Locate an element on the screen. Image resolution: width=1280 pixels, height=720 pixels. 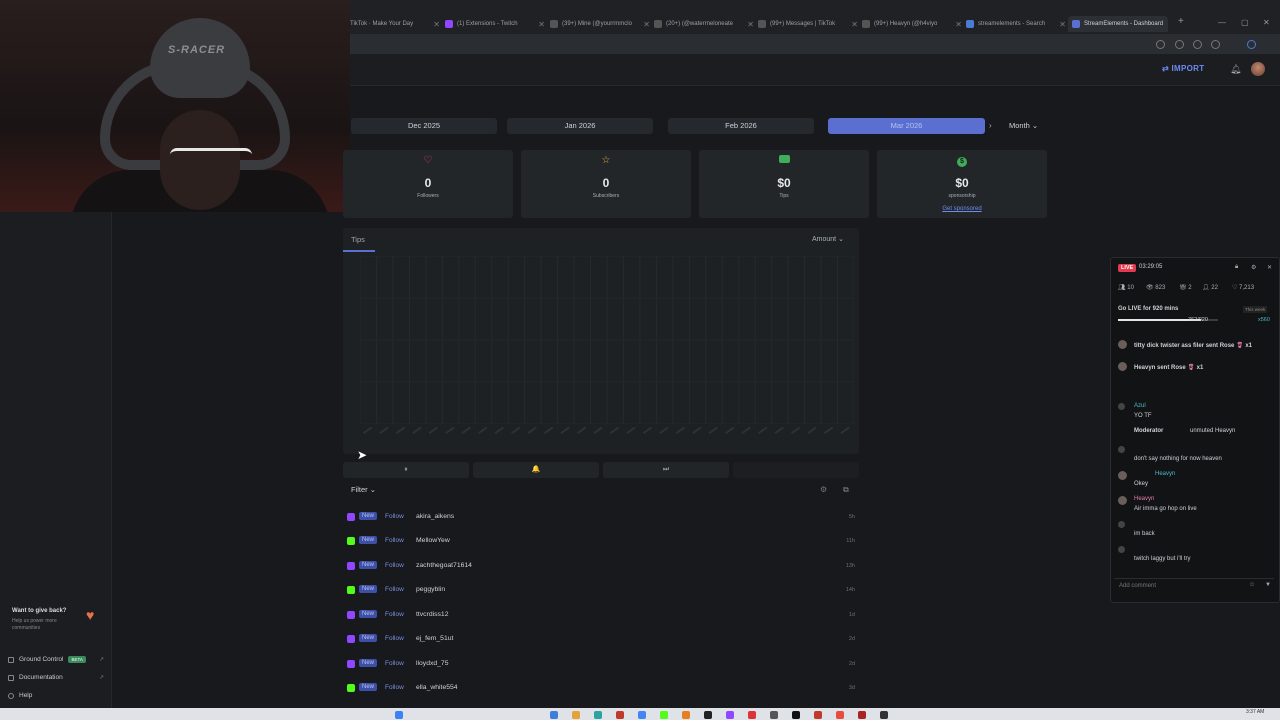
lock-icon: 🔒︎ is located at coordinates (1236, 267).